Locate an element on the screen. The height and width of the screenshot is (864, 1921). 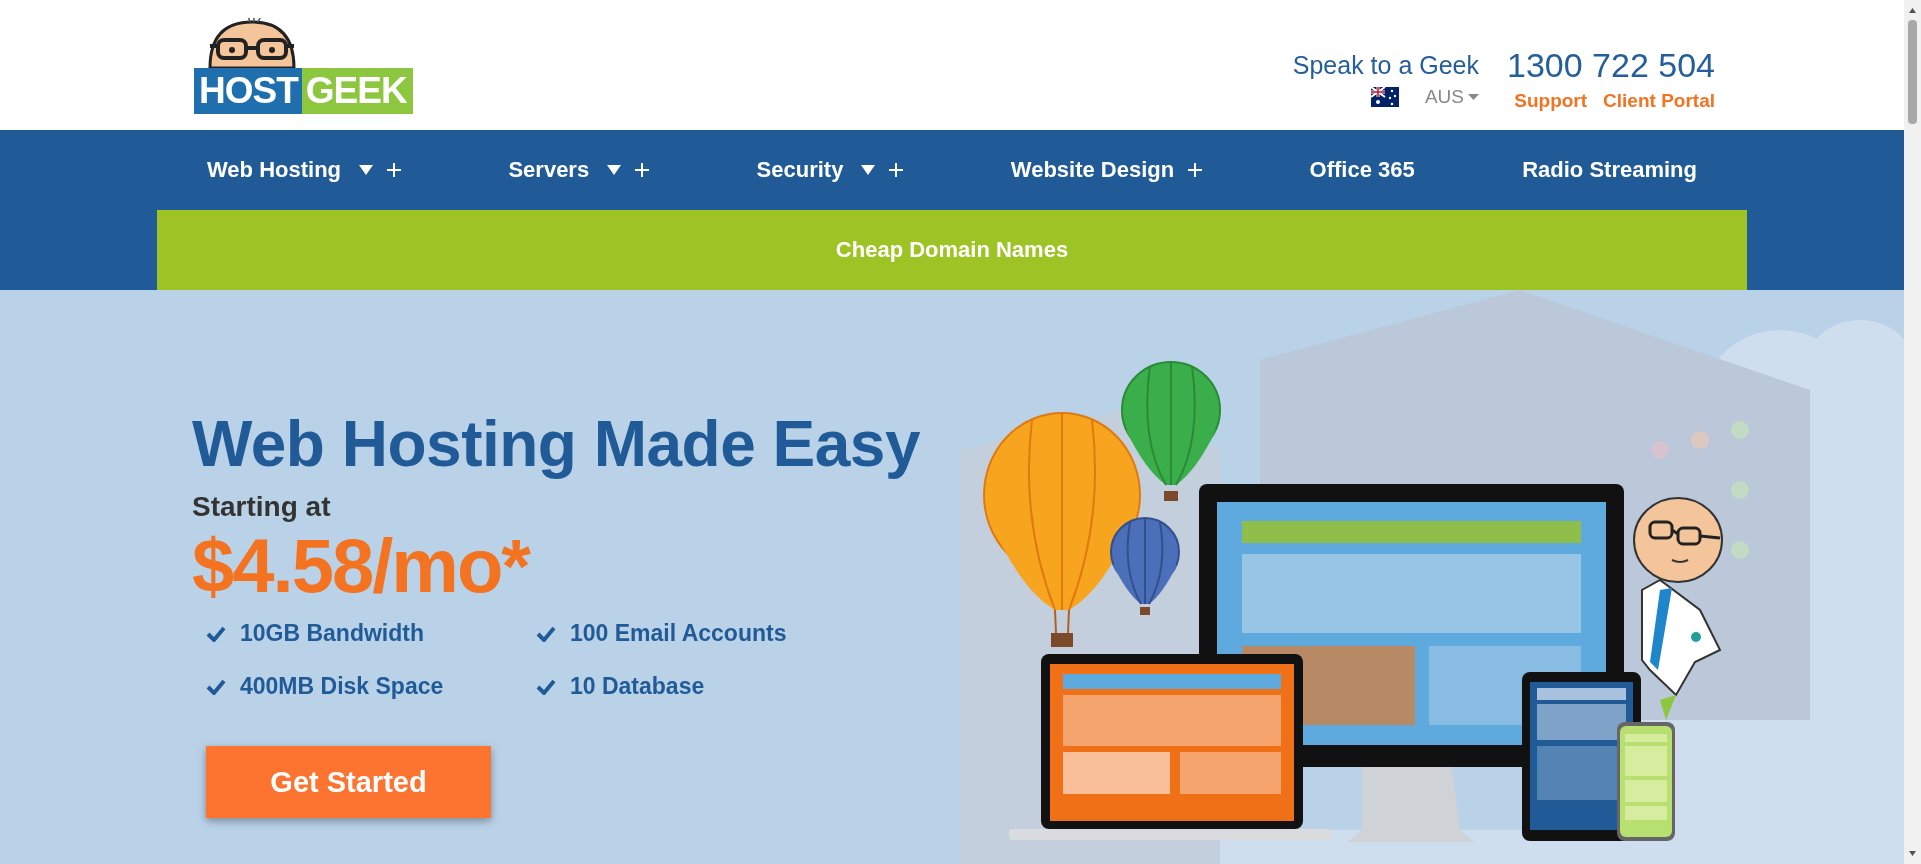
nav-link: Radio Streaming is located at coordinates (1609, 170).